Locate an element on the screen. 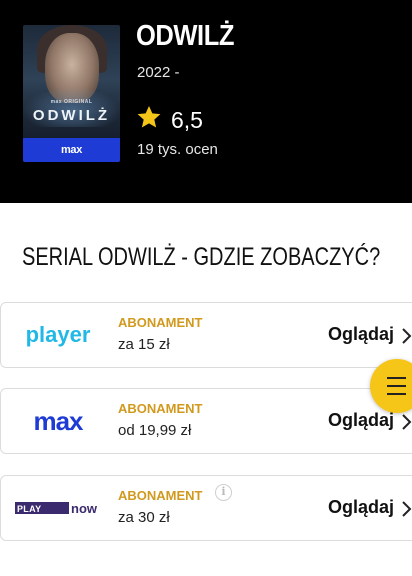  series-title: ODWILŻ is located at coordinates (185, 36).